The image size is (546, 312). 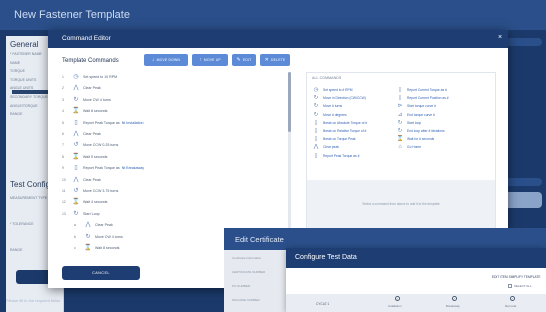 I want to click on all-command-item: ↻ Move in Direction (CW/CCW), so click(x=339, y=98).